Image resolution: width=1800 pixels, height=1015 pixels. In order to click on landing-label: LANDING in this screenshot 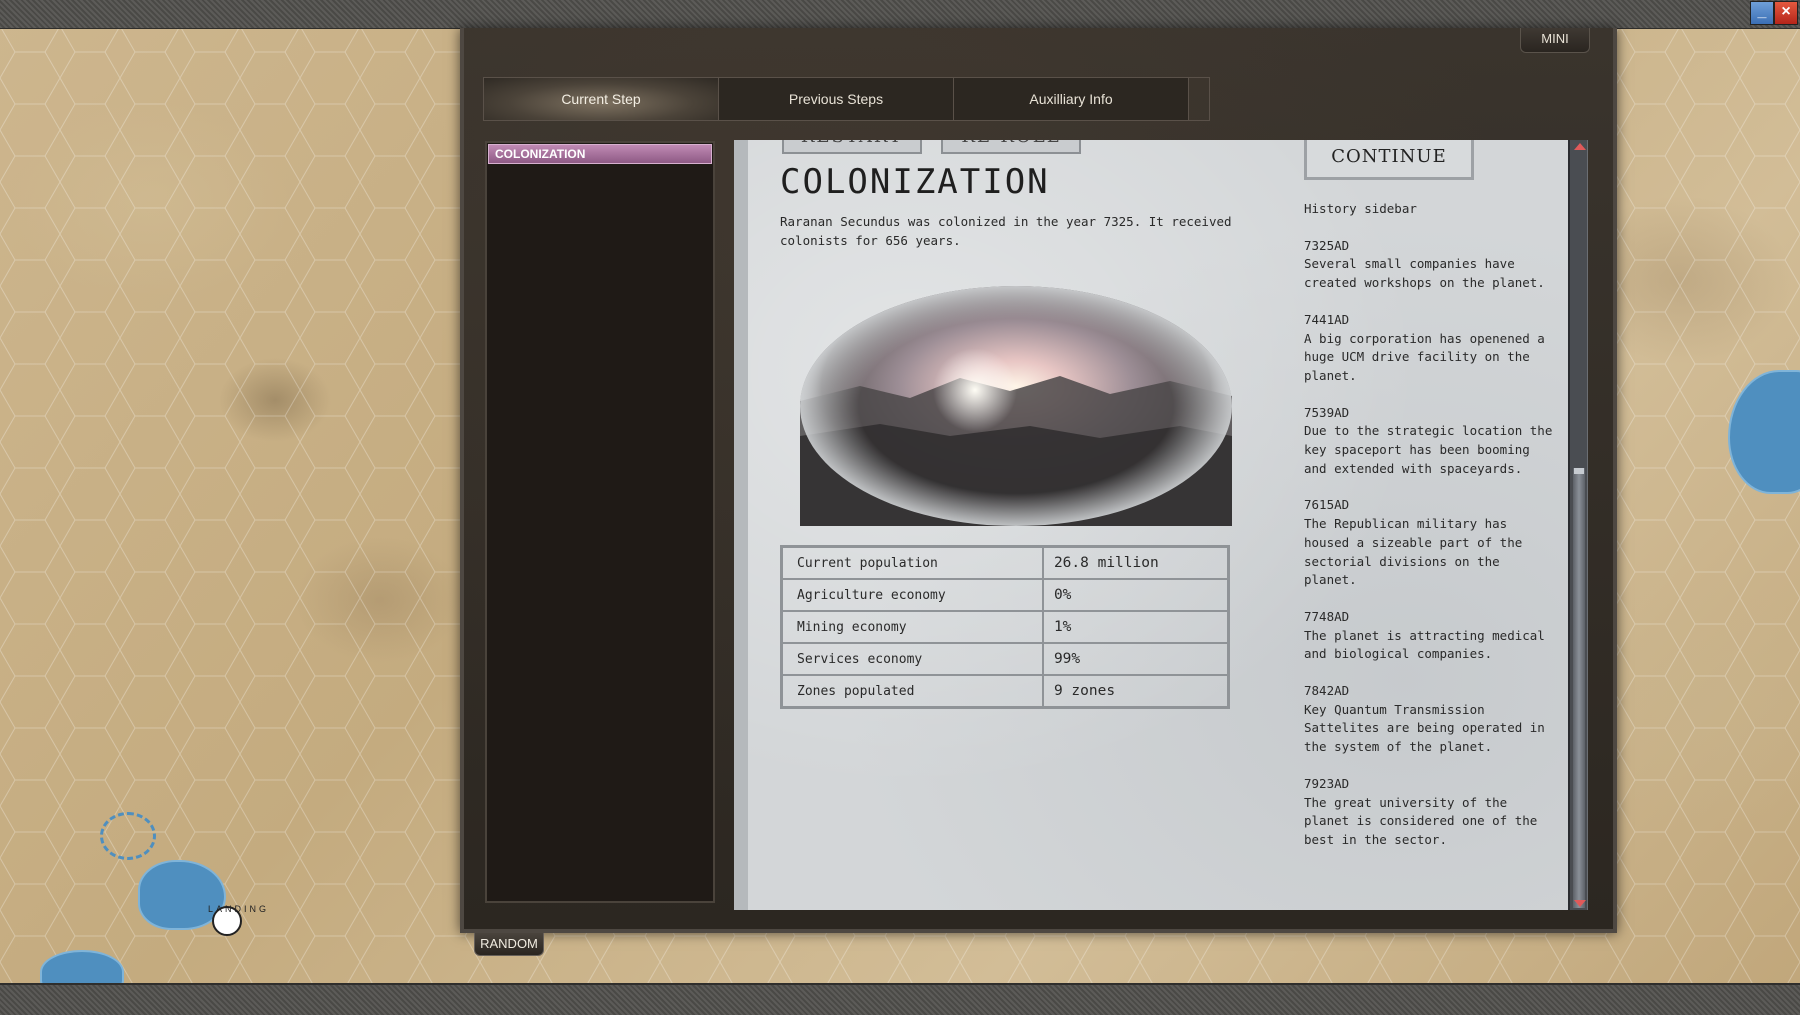, I will do `click(239, 909)`.